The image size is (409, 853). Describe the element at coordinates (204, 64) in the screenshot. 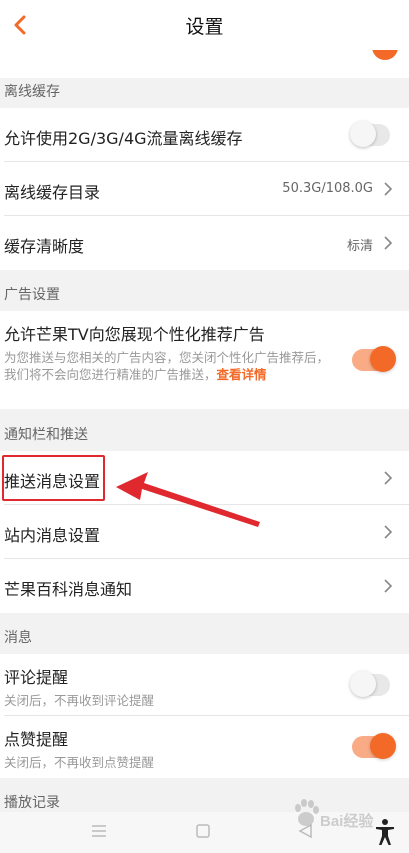

I see `partial-row` at that location.